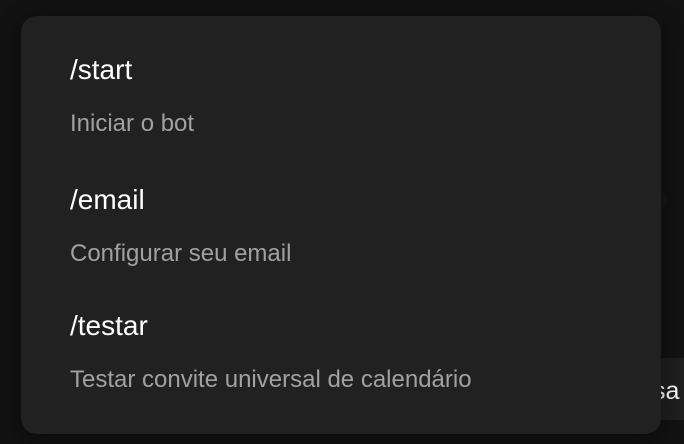  What do you see at coordinates (109, 325) in the screenshot?
I see `command-name: /testar` at bounding box center [109, 325].